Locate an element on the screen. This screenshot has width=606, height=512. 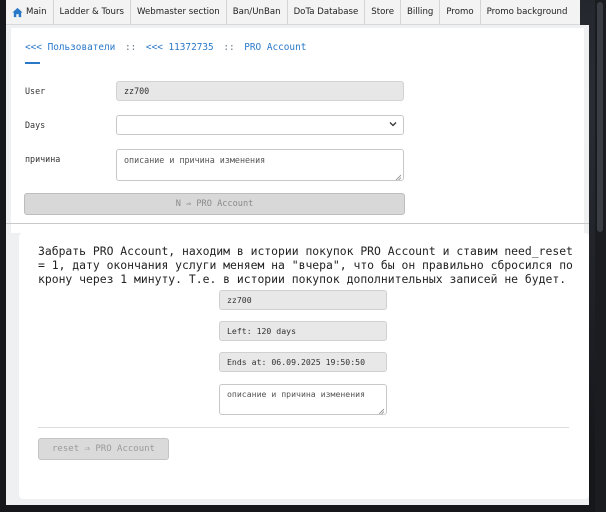
reset-reason-textarea: описание и причина изменения is located at coordinates (303, 399).